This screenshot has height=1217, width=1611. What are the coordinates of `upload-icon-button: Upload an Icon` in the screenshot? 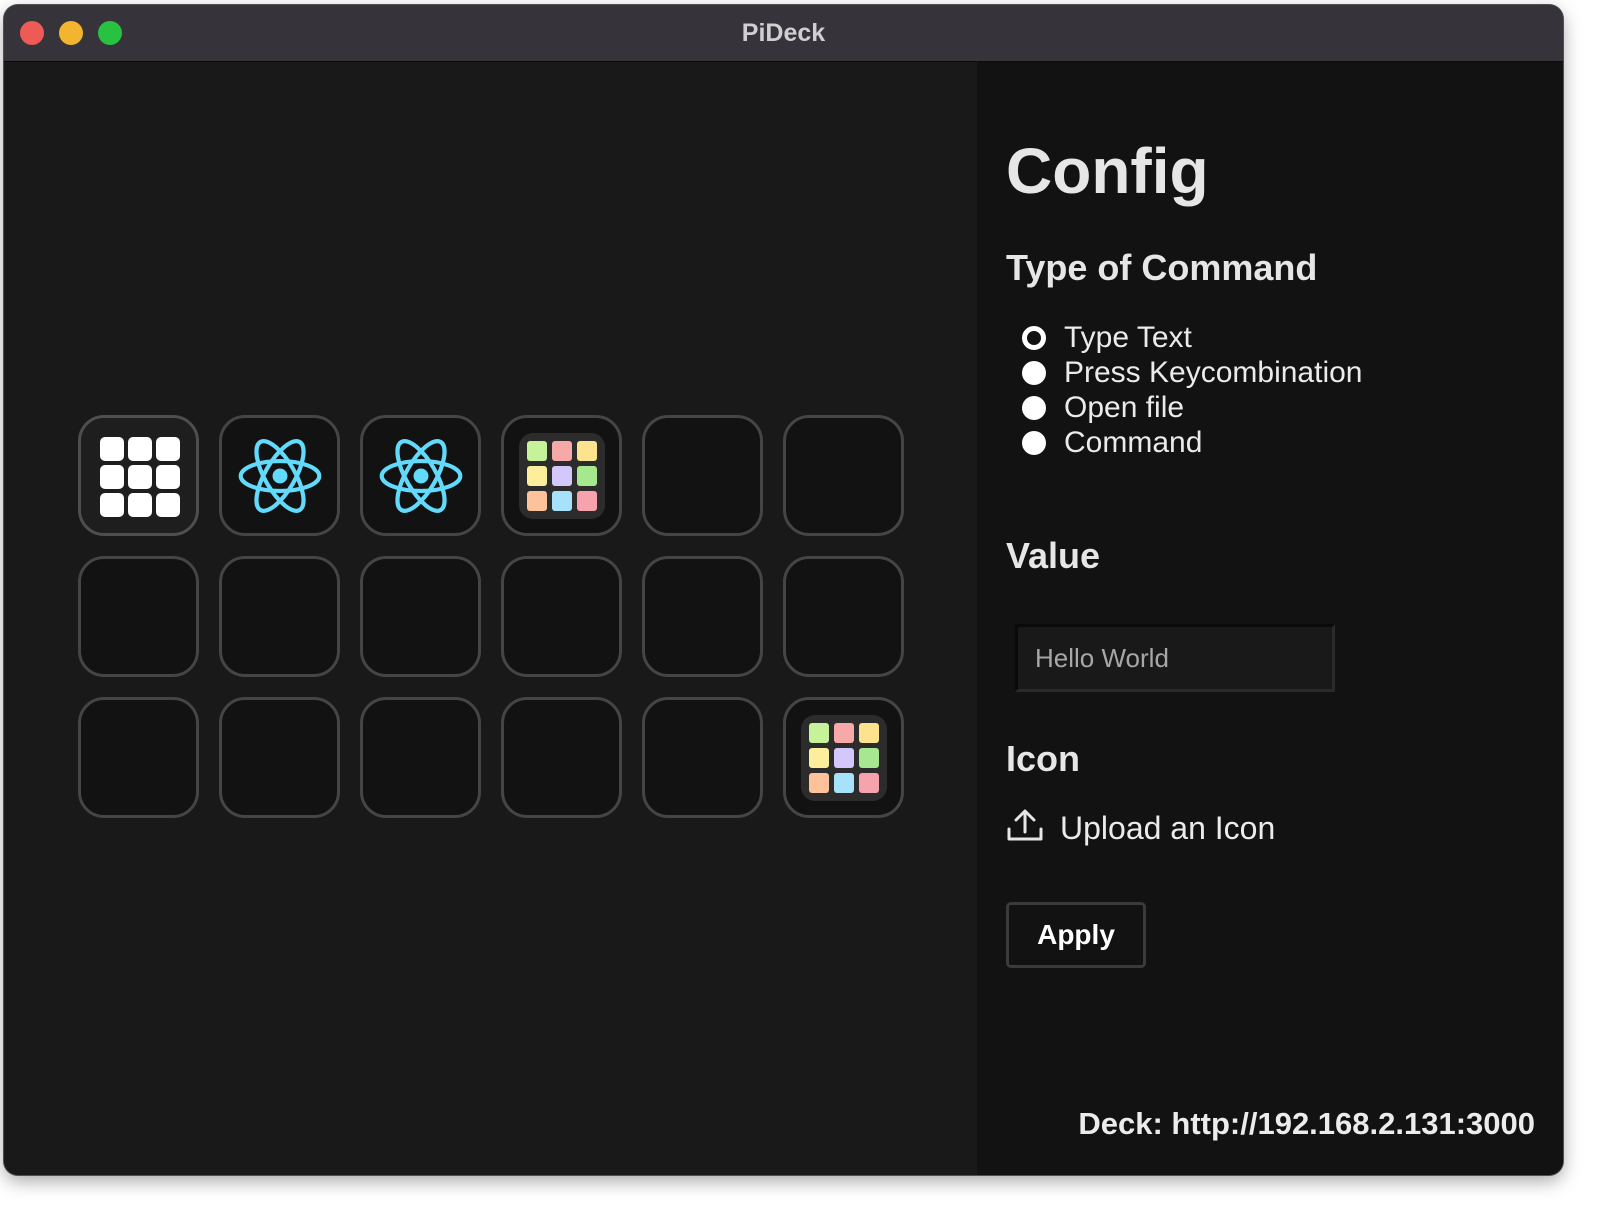 It's located at (1140, 828).